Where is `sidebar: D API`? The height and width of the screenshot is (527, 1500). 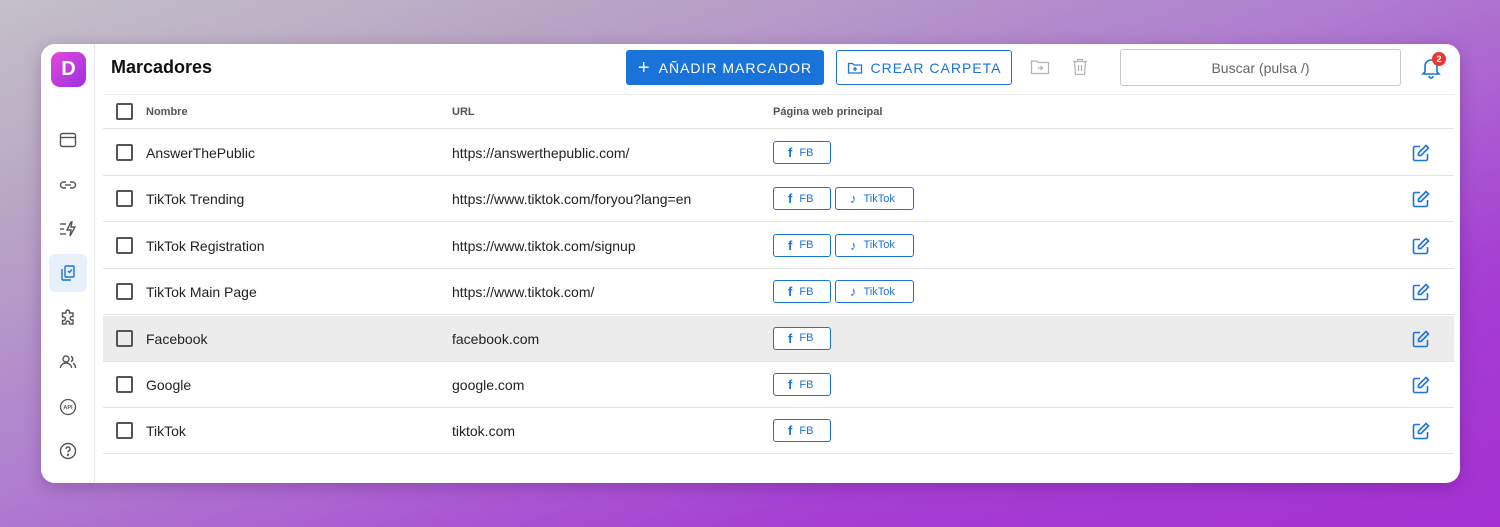
sidebar: D API is located at coordinates (68, 263).